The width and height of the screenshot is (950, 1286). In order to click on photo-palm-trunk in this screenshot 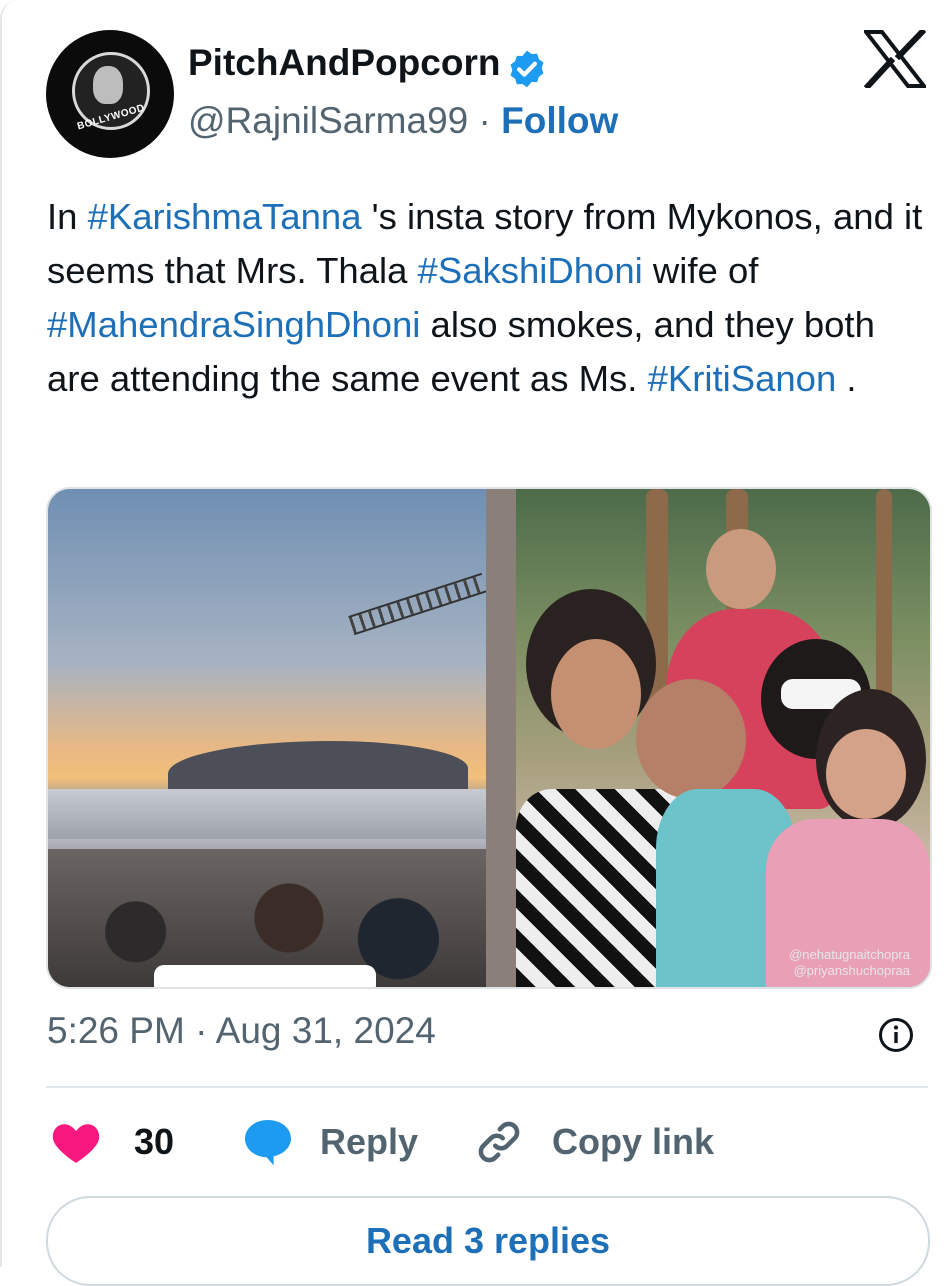, I will do `click(884, 599)`.